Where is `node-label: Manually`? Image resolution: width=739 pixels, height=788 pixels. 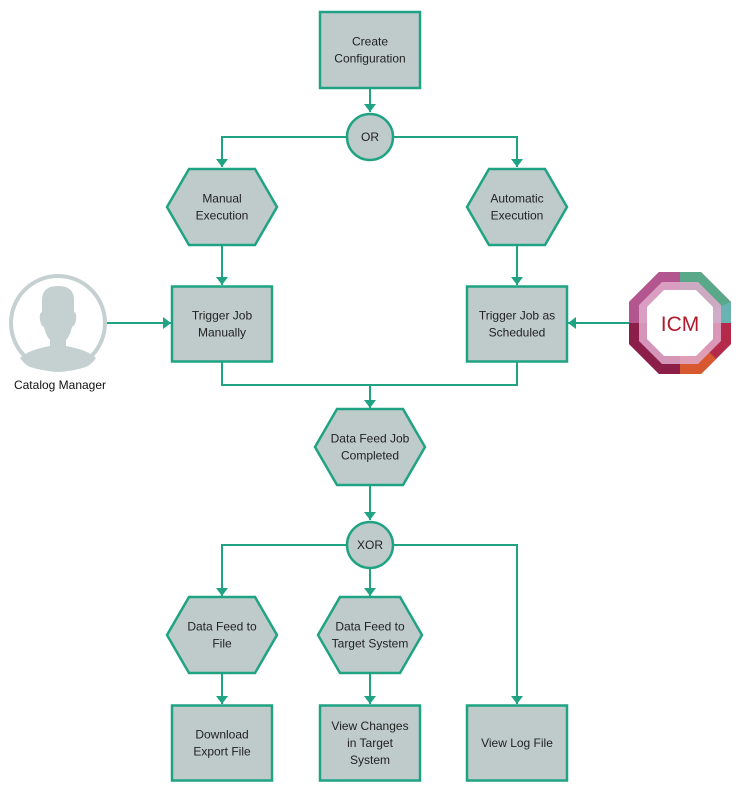 node-label: Manually is located at coordinates (222, 333).